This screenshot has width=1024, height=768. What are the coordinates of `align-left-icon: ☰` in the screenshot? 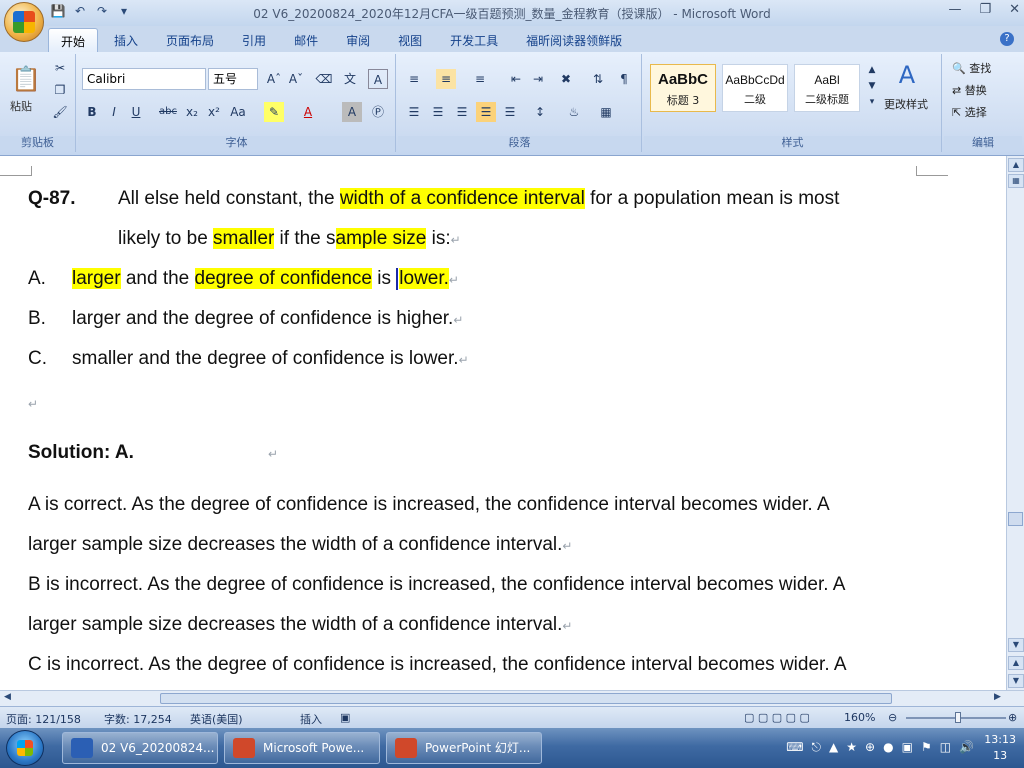 It's located at (414, 112).